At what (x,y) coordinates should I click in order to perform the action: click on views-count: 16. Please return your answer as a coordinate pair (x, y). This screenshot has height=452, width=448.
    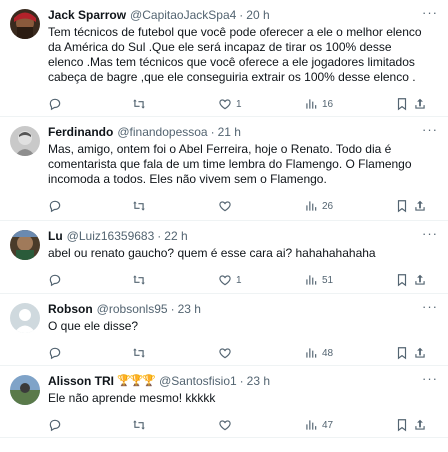
    Looking at the image, I should click on (328, 104).